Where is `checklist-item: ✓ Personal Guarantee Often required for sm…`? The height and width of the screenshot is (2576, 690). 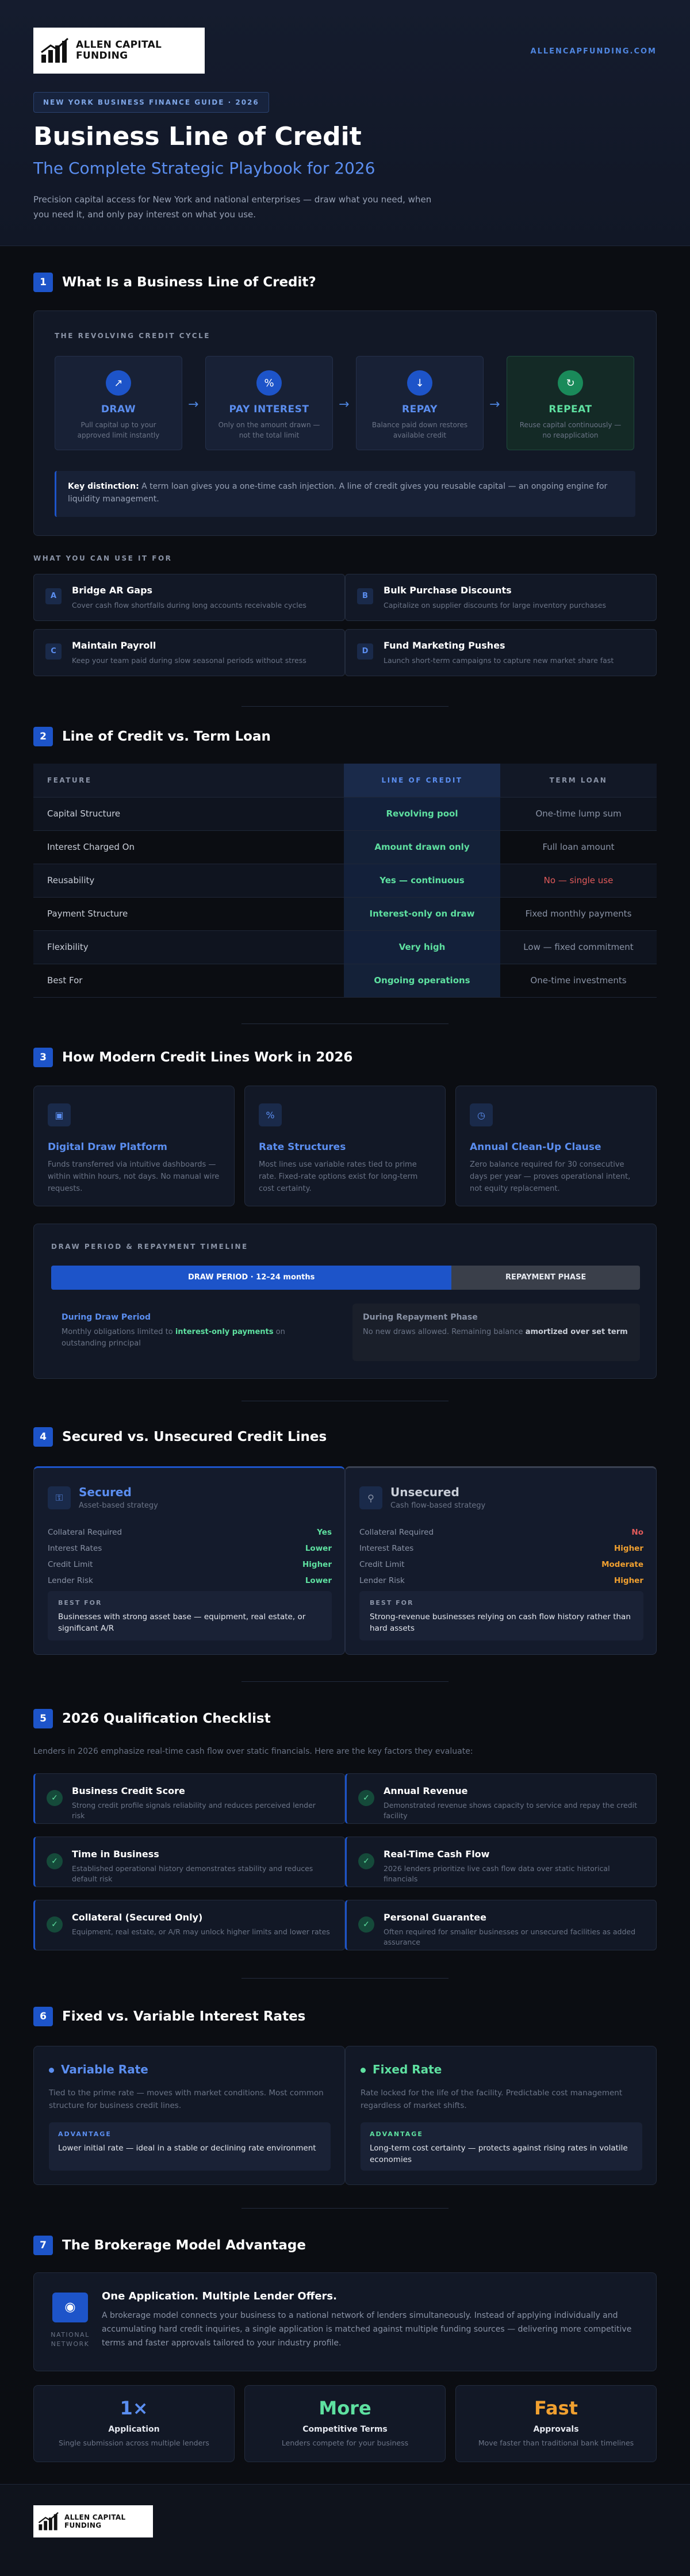 checklist-item: ✓ Personal Guarantee Often required for sm… is located at coordinates (501, 1925).